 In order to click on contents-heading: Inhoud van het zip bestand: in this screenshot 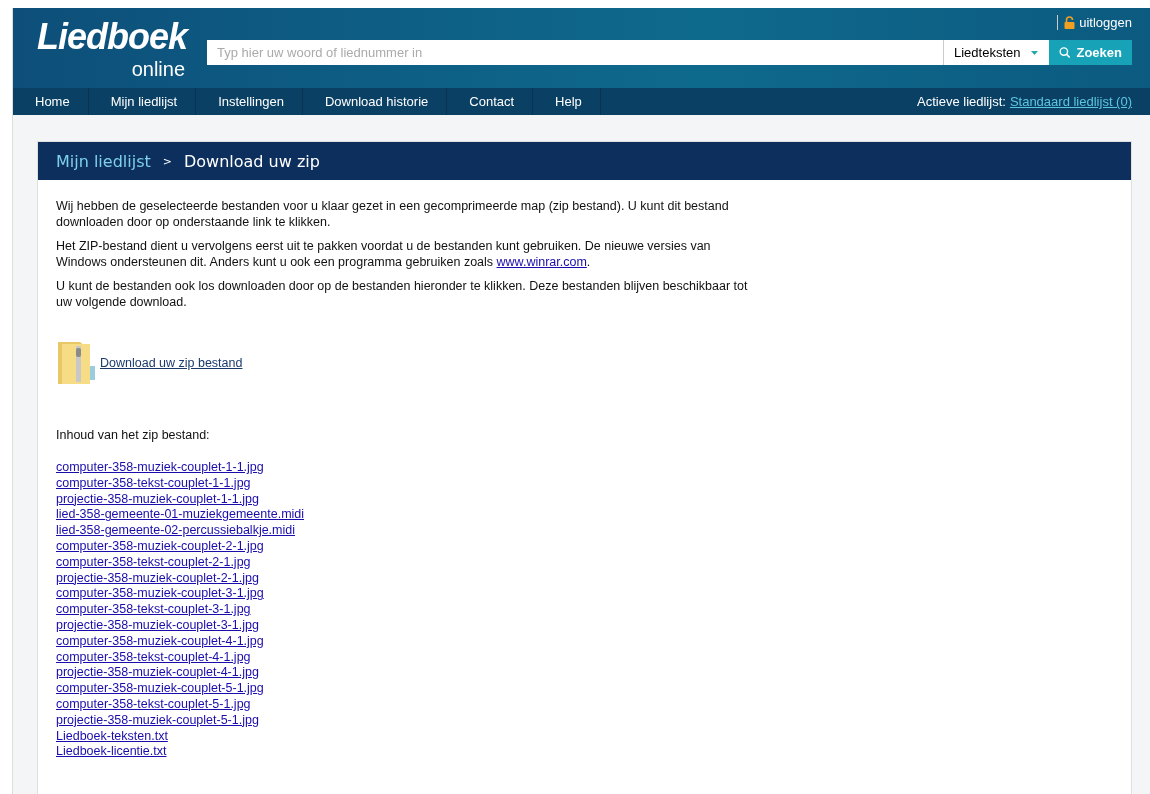, I will do `click(133, 435)`.